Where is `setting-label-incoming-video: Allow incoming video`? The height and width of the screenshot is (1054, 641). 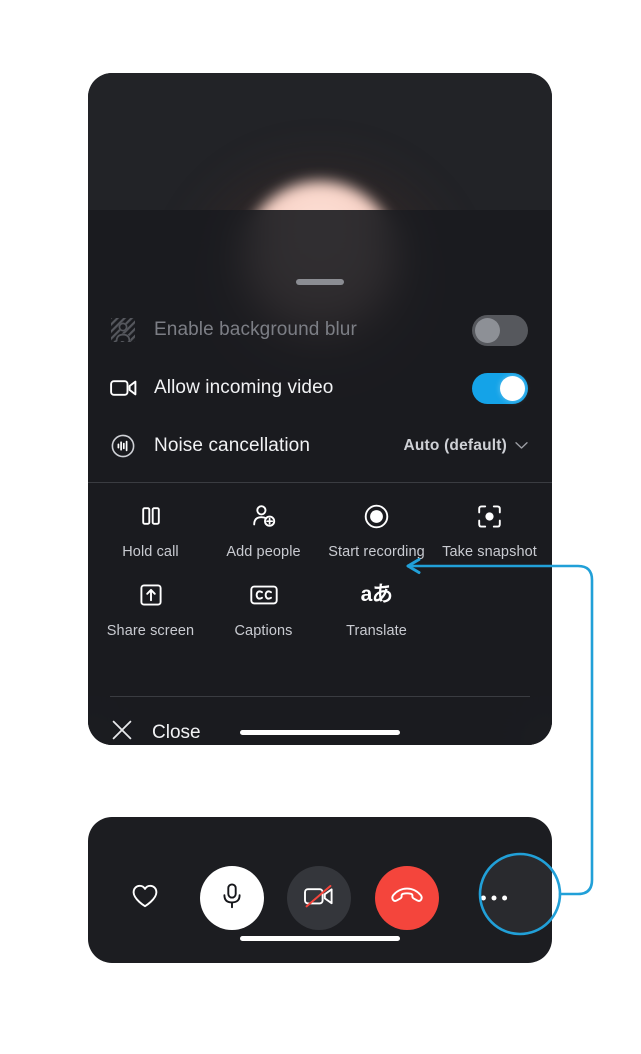
setting-label-incoming-video: Allow incoming video is located at coordinates (244, 387).